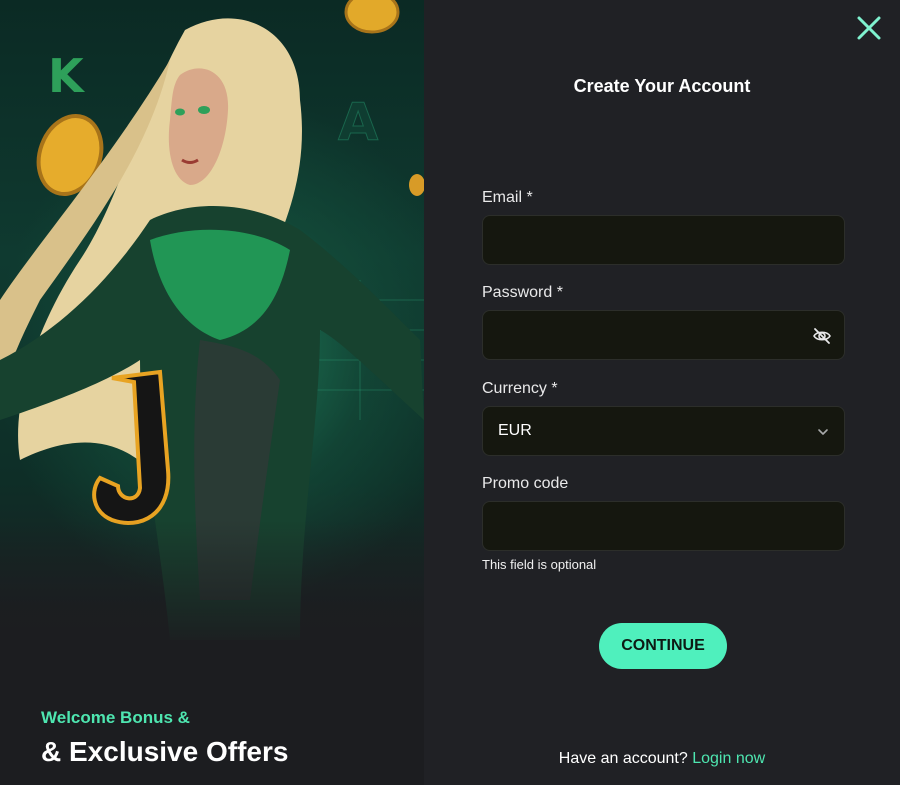  What do you see at coordinates (662, 86) in the screenshot?
I see `form-title: Create Your Account` at bounding box center [662, 86].